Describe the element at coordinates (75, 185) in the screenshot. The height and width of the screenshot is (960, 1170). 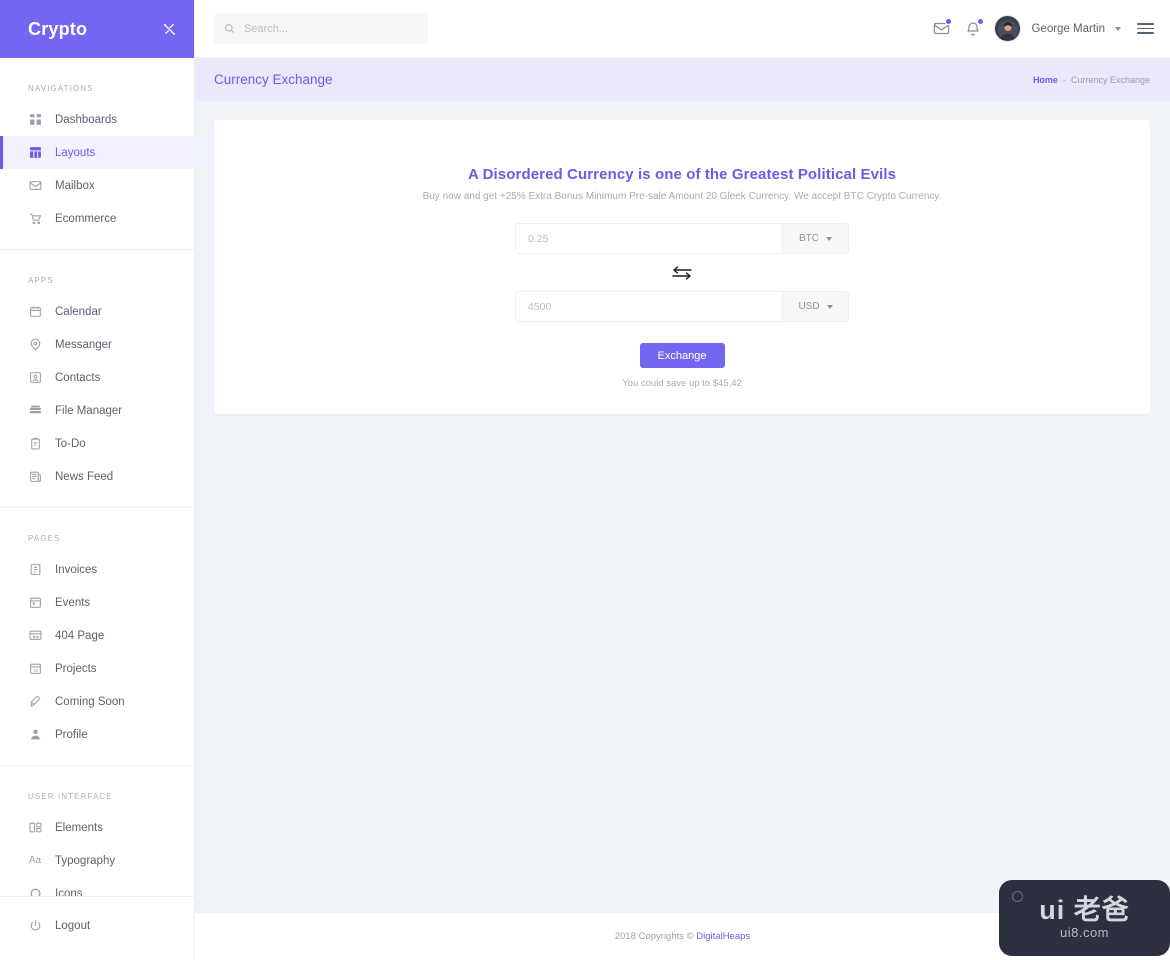
I see `sidebar-item-label: Mailbox` at that location.